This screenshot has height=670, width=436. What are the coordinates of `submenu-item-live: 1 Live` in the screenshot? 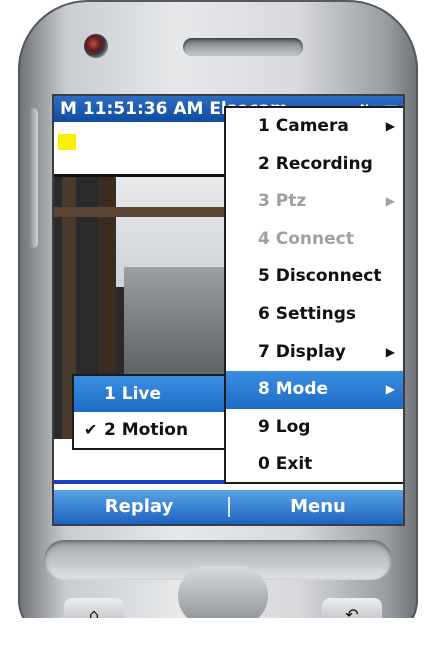 It's located at (149, 394).